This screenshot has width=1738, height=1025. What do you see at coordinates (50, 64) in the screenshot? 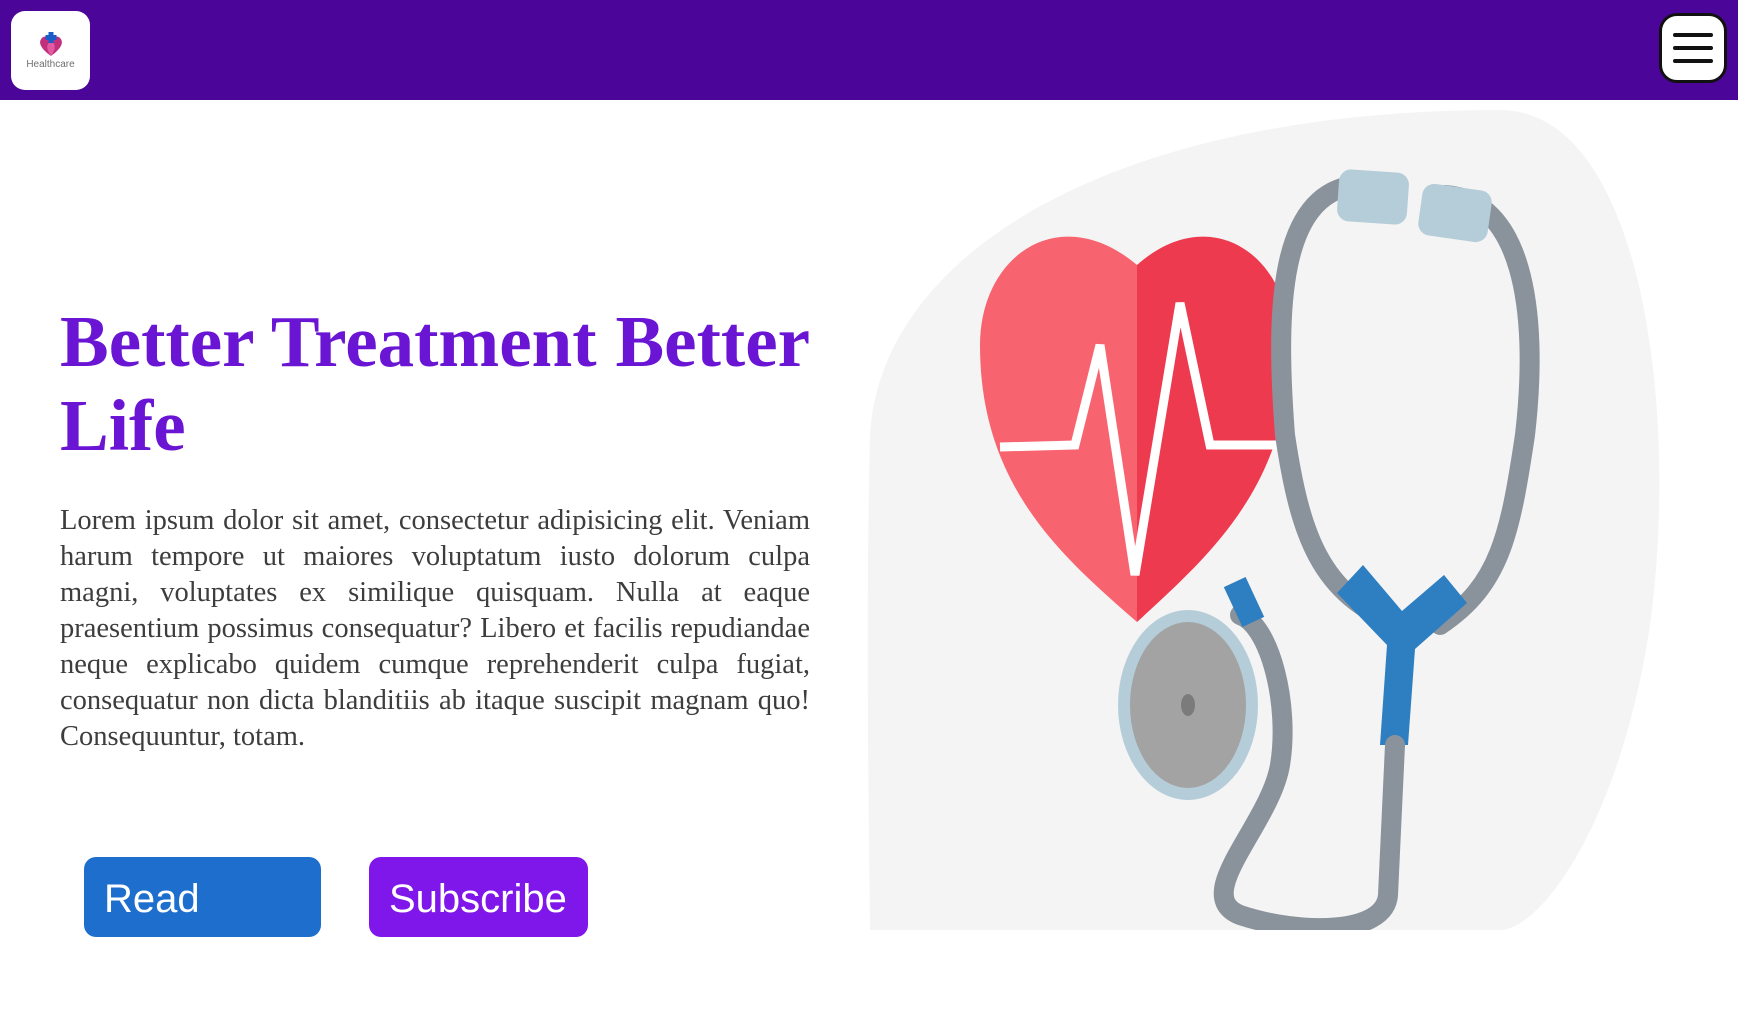
I see `logo-text: Healthcare` at bounding box center [50, 64].